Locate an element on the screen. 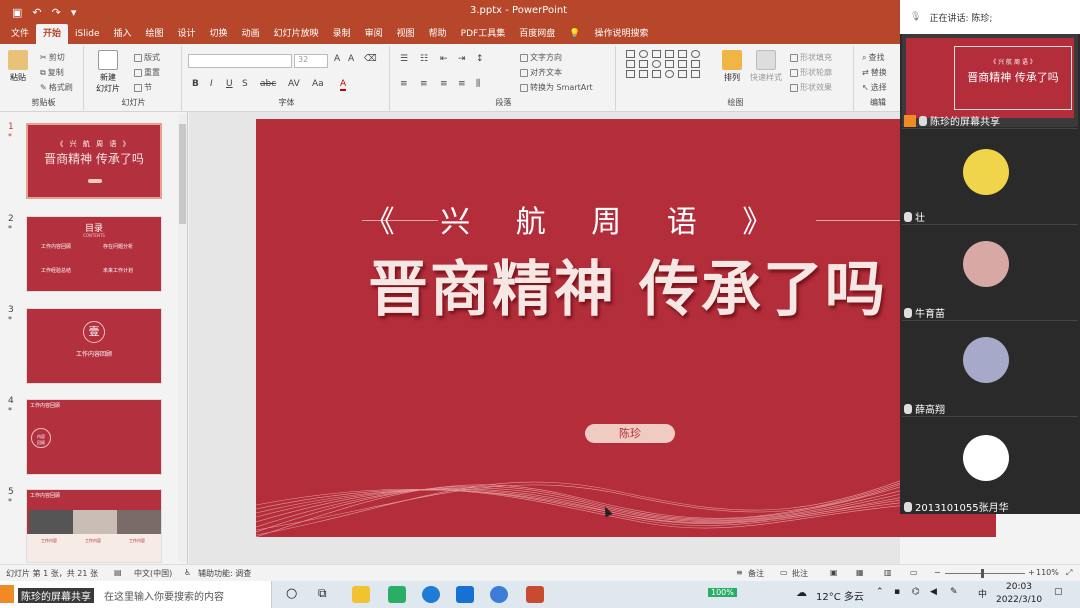 This screenshot has width=1080, height=608. tab-record: 录制 is located at coordinates (342, 34).